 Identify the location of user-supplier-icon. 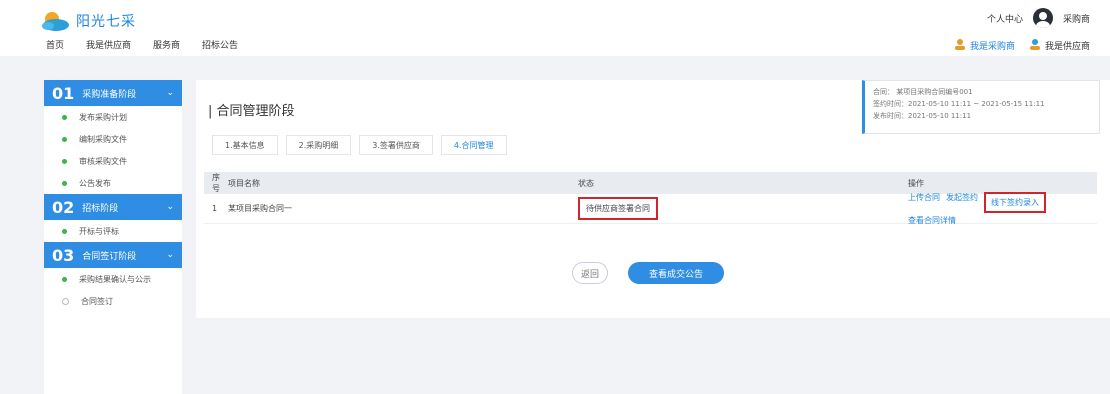
(1035, 45).